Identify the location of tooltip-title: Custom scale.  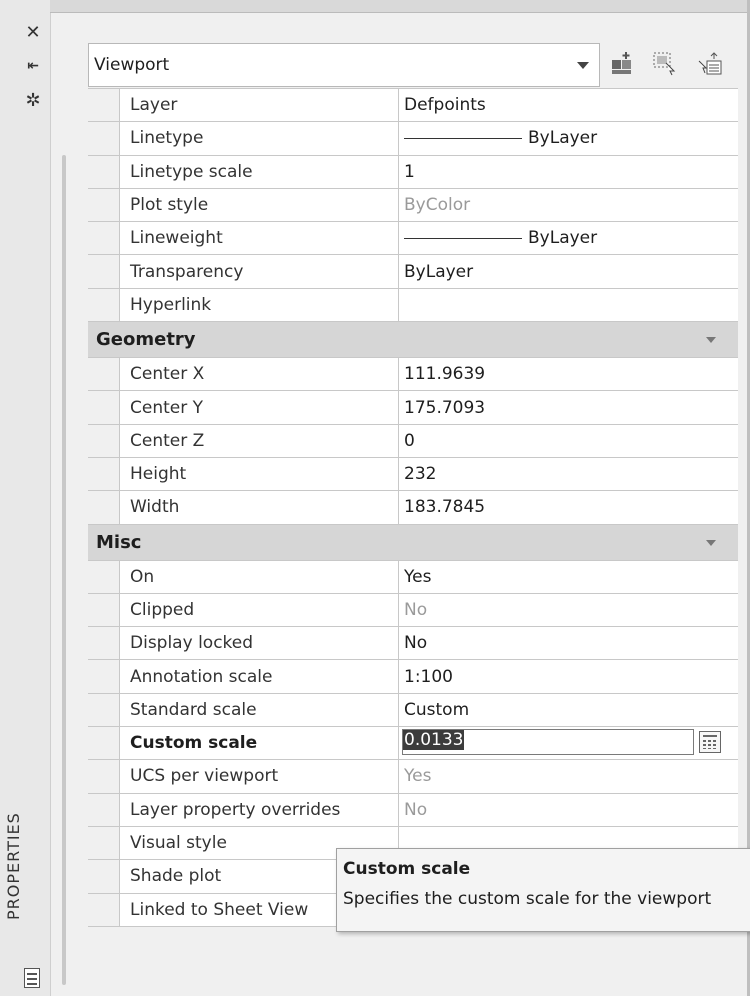
(407, 869).